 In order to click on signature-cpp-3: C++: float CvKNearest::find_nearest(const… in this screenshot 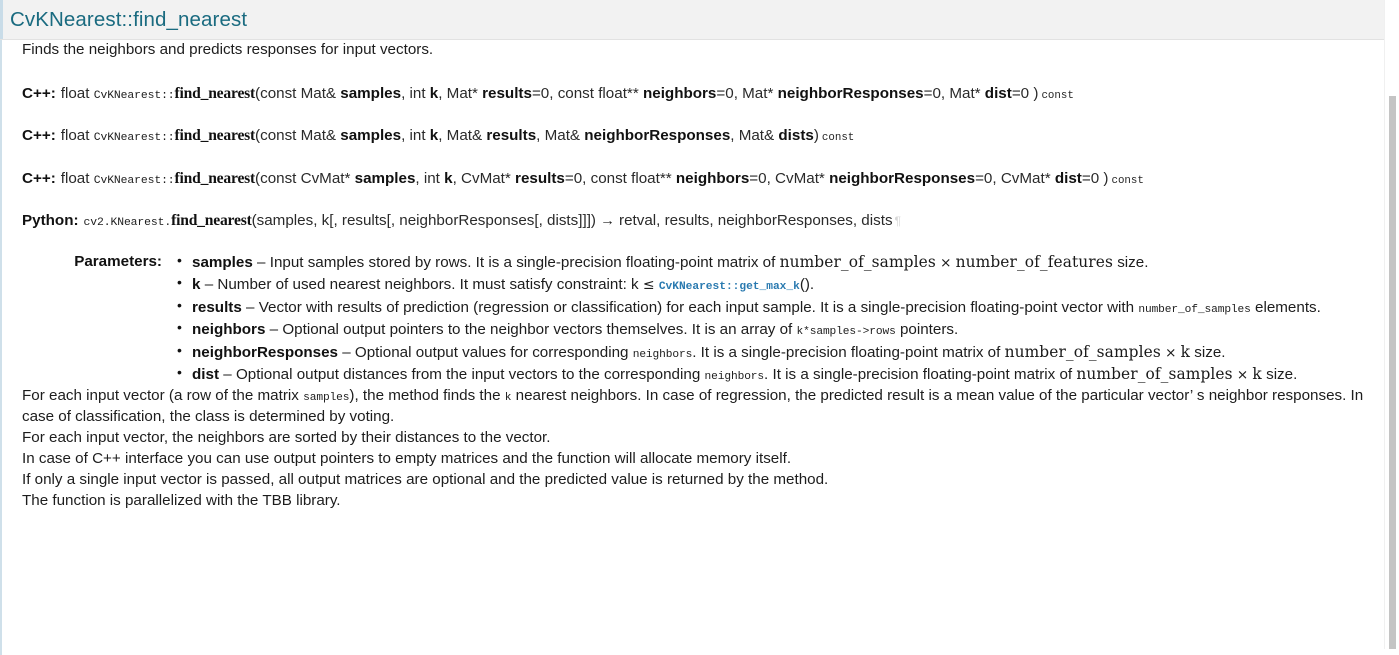, I will do `click(695, 179)`.